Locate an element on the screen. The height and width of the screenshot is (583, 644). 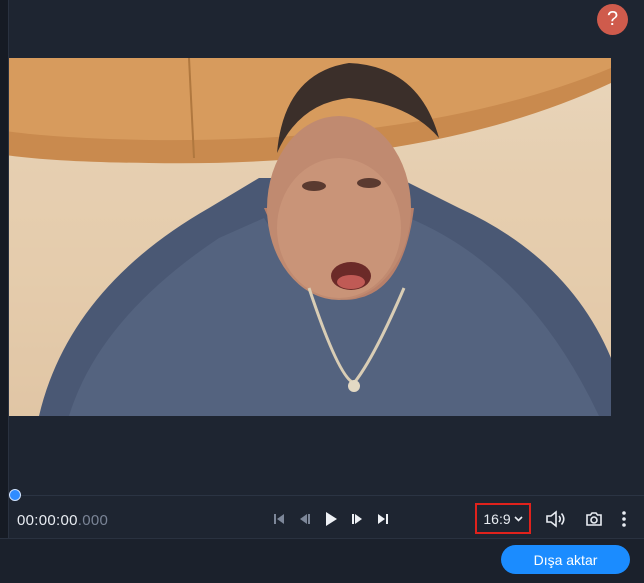
next-frame-button is located at coordinates (357, 519).